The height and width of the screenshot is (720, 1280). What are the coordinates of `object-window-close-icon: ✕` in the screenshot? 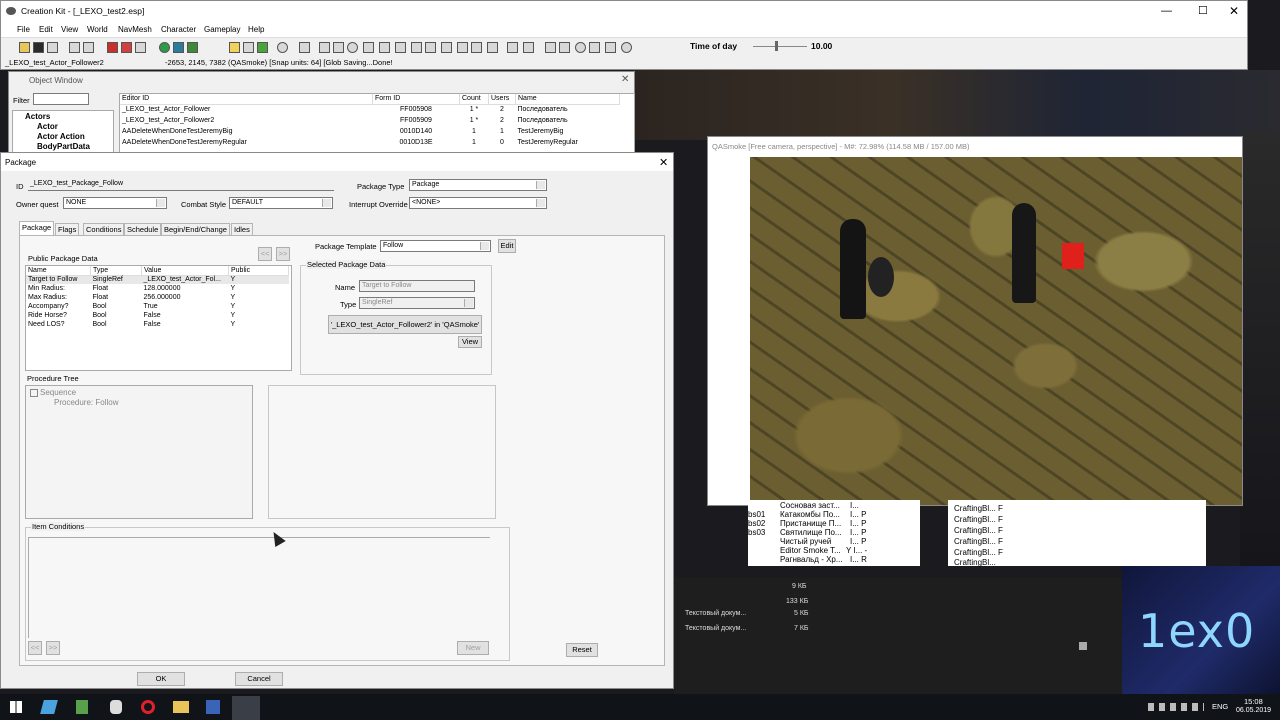 It's located at (625, 79).